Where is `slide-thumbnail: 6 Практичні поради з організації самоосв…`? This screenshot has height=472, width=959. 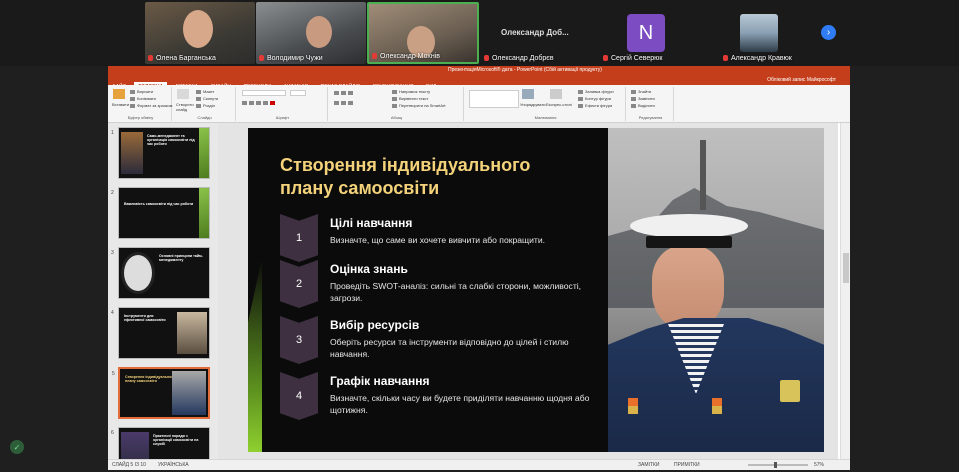 slide-thumbnail: 6 Практичні поради з організації самоосв… is located at coordinates (160, 443).